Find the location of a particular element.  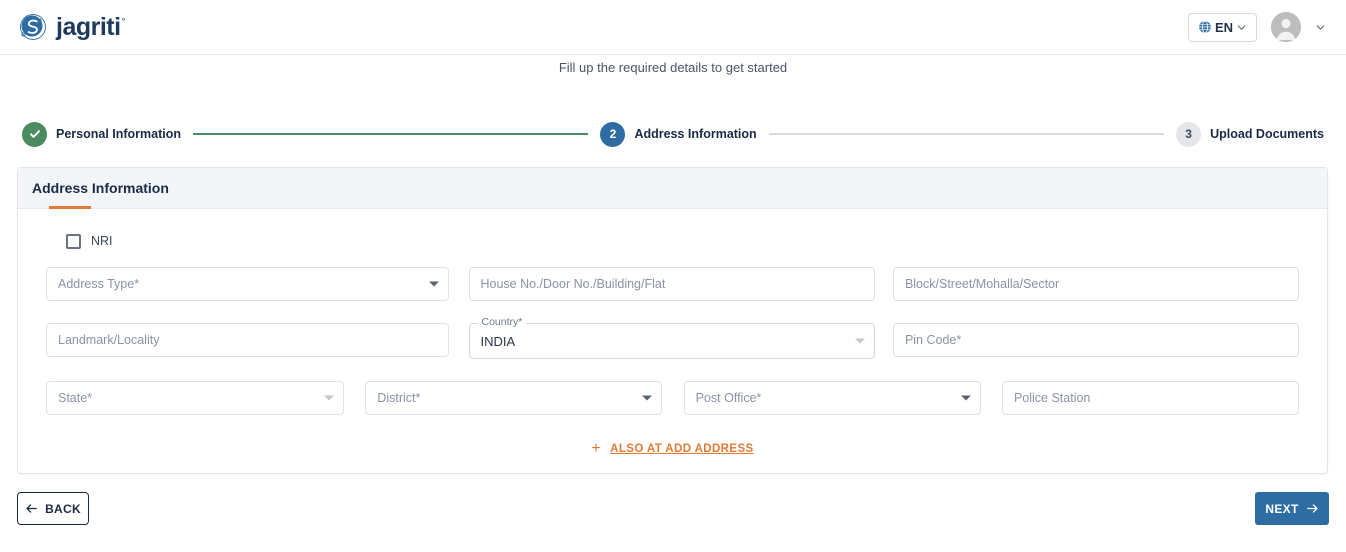

active-tab-indicator is located at coordinates (70, 207).